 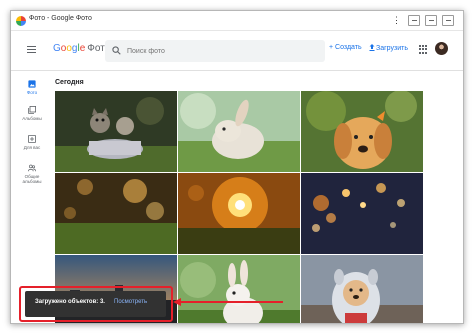 What do you see at coordinates (116, 50) in the screenshot?
I see `search-icon` at bounding box center [116, 50].